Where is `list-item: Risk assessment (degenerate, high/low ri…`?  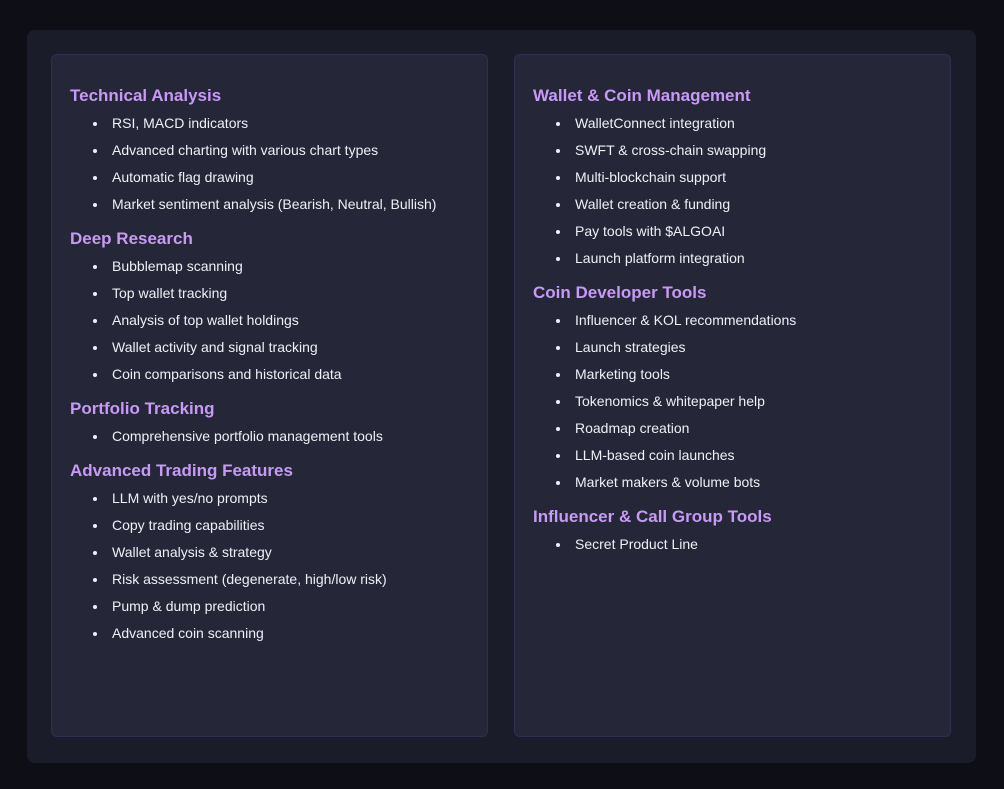
list-item: Risk assessment (degenerate, high/low ri… is located at coordinates (278, 579).